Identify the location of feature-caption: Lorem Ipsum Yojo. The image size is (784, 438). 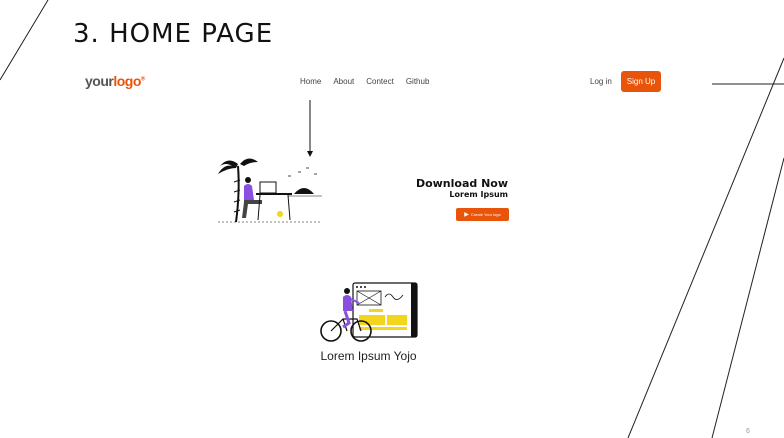
(368, 356).